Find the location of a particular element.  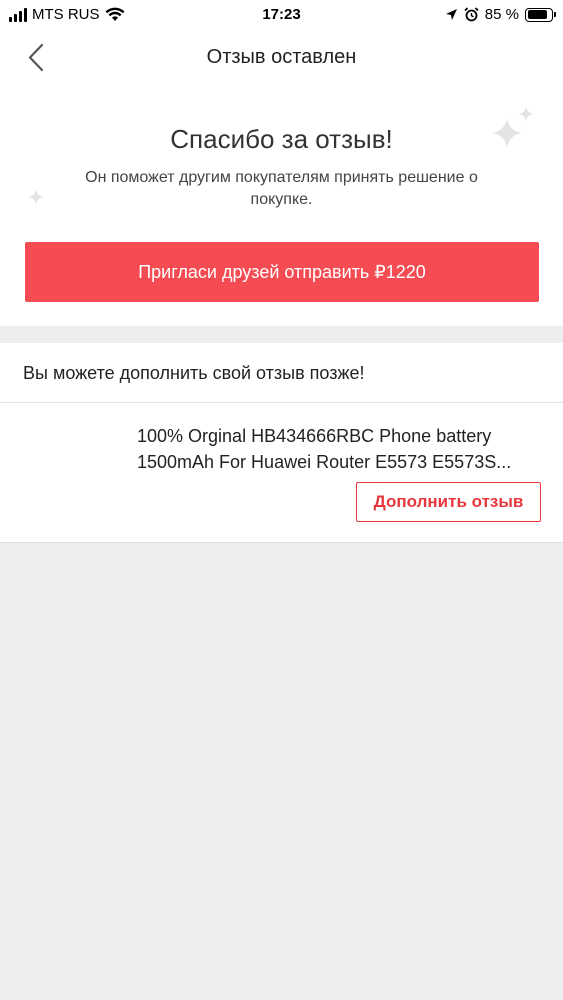

status-right: 85 % is located at coordinates (500, 14).